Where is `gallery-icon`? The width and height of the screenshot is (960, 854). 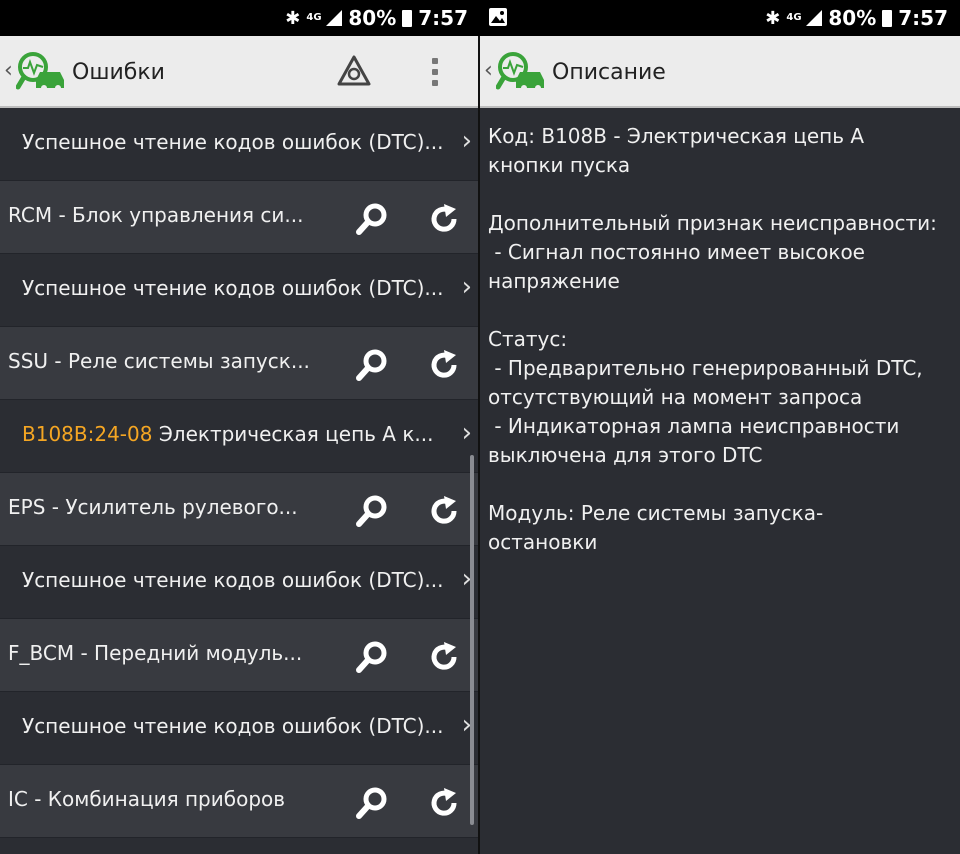
gallery-icon is located at coordinates (498, 17).